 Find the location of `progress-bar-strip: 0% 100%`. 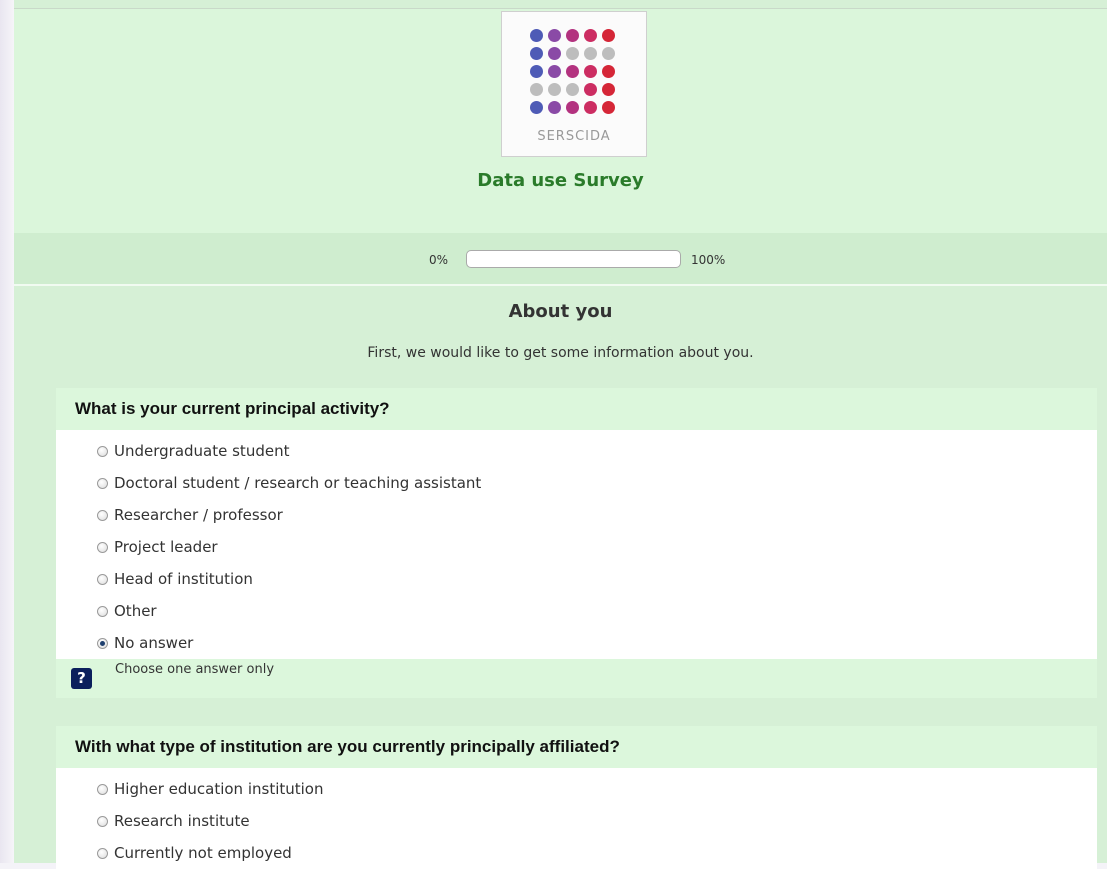

progress-bar-strip: 0% 100% is located at coordinates (560, 259).